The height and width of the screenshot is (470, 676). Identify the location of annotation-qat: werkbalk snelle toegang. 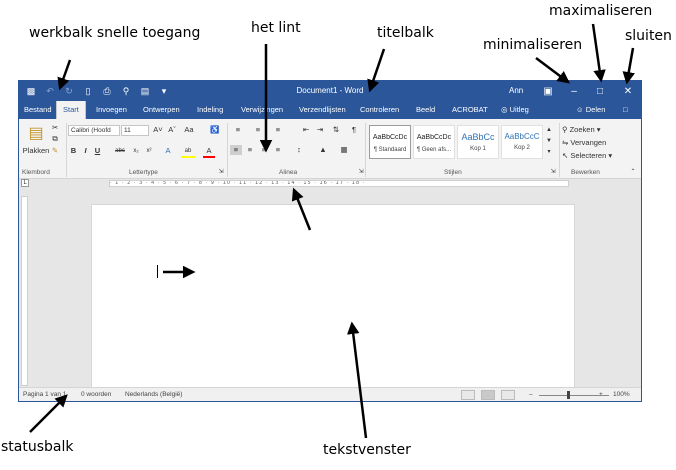
(115, 33).